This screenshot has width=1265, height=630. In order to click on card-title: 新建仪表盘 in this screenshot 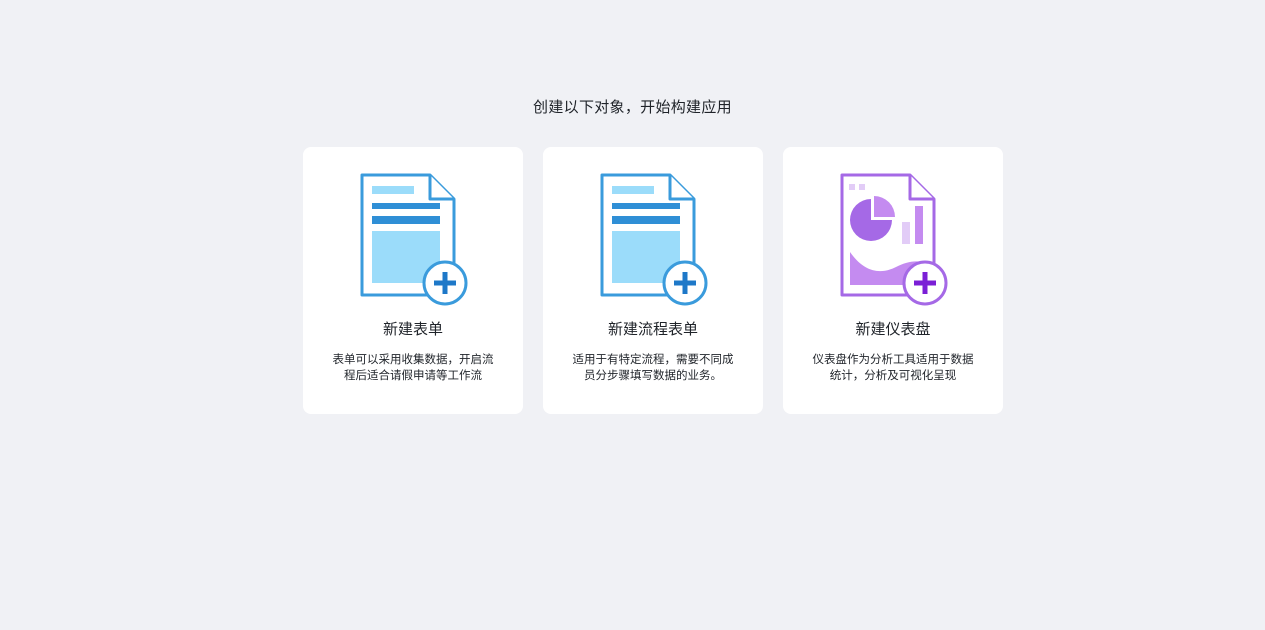, I will do `click(893, 329)`.